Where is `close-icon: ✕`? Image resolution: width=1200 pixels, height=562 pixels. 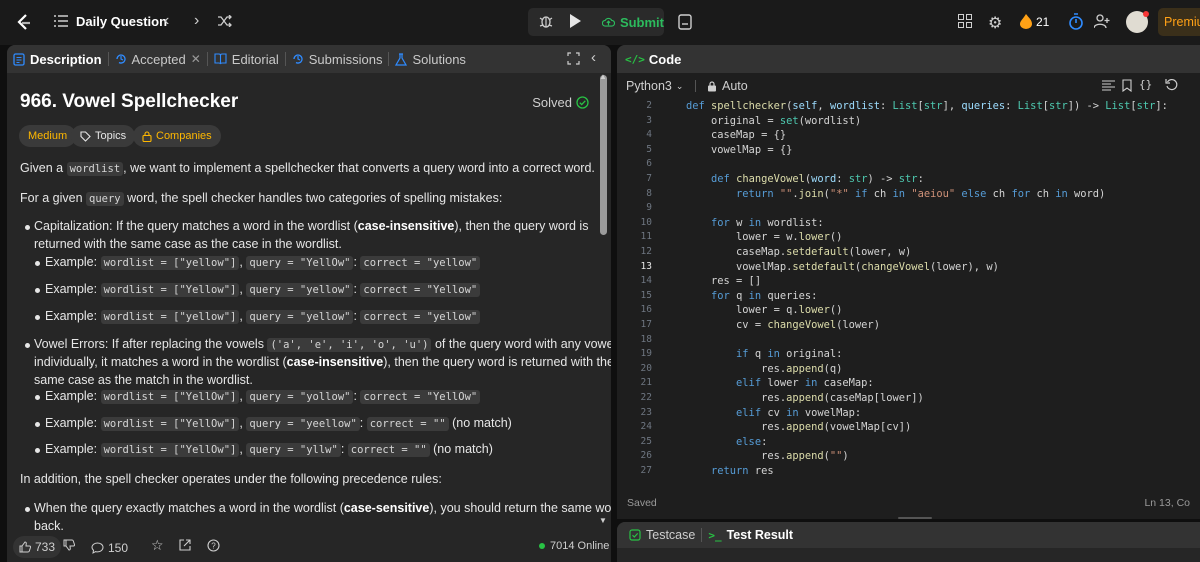 close-icon: ✕ is located at coordinates (196, 59).